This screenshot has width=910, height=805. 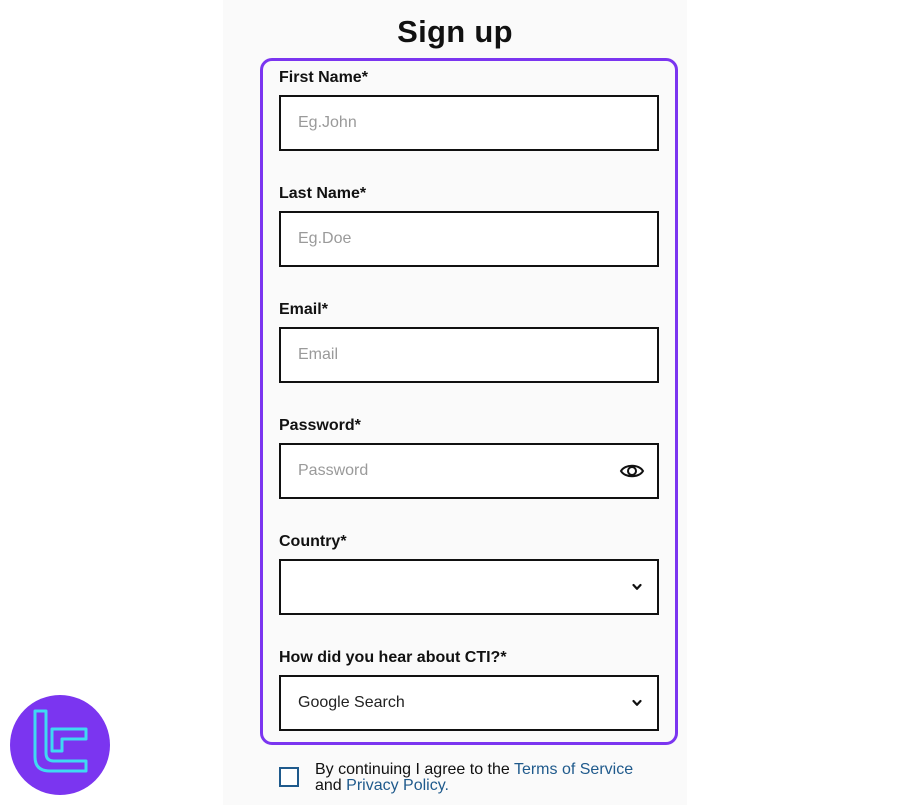 What do you see at coordinates (320, 425) in the screenshot?
I see `password-label: Password*` at bounding box center [320, 425].